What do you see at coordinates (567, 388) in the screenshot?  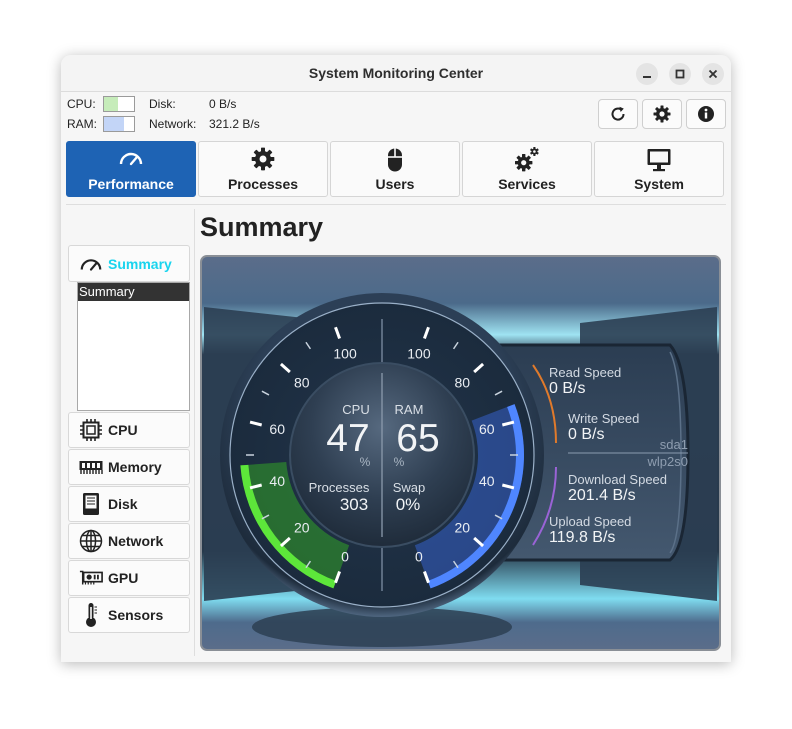 I see `read-speed-value: 0 B/s` at bounding box center [567, 388].